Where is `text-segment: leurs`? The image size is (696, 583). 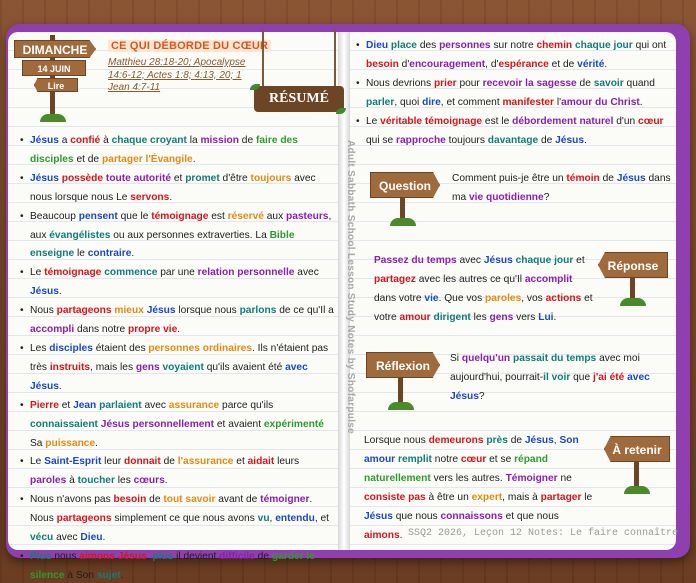
text-segment: leurs is located at coordinates (287, 462).